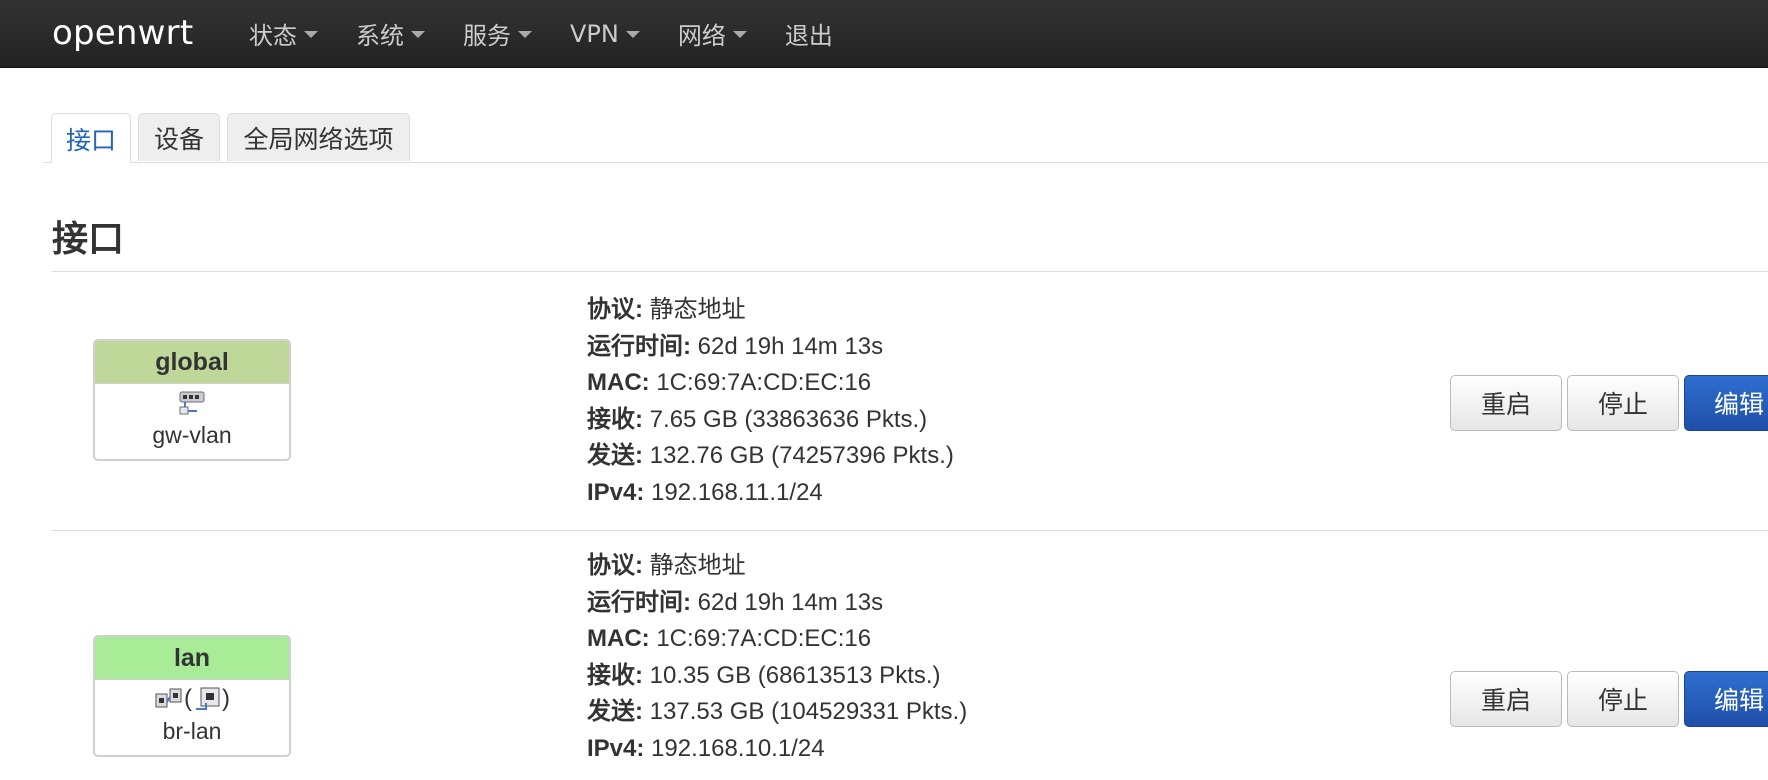 This screenshot has height=780, width=1768. Describe the element at coordinates (226, 698) in the screenshot. I see `icon-paren-close: )` at that location.